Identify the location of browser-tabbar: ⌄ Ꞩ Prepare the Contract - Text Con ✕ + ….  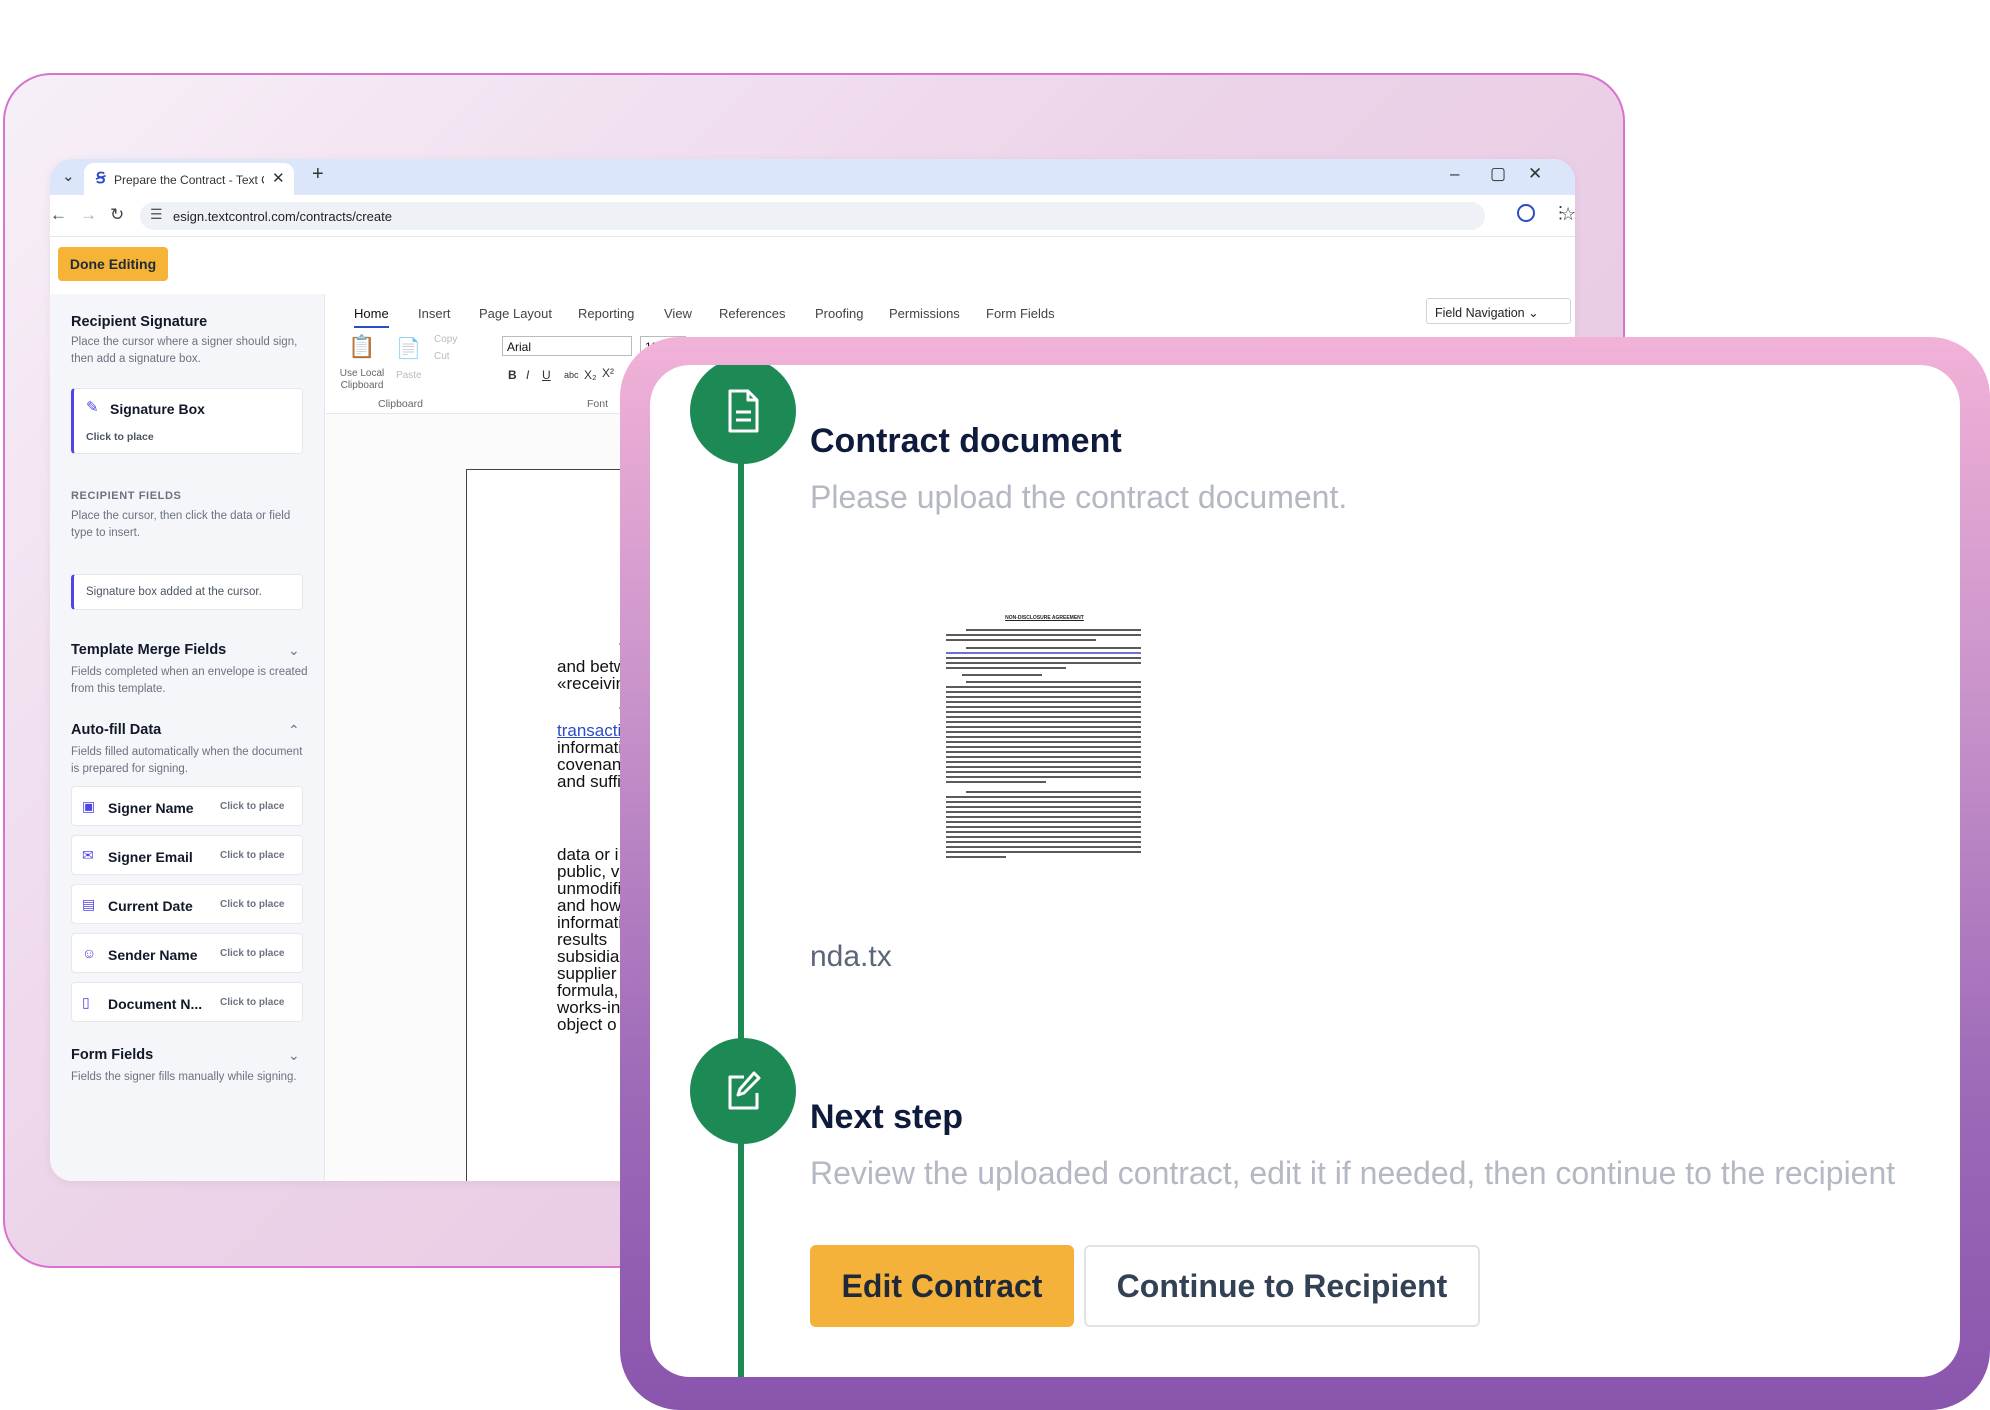
(812, 177).